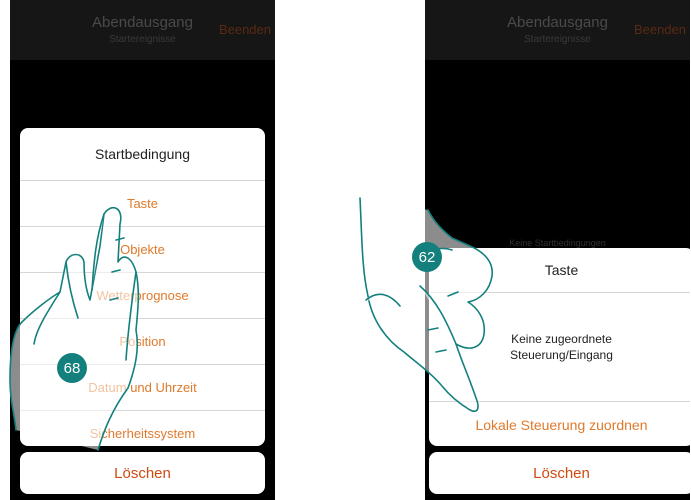  Describe the element at coordinates (142, 203) in the screenshot. I see `menu-item-taste: Taste` at that location.